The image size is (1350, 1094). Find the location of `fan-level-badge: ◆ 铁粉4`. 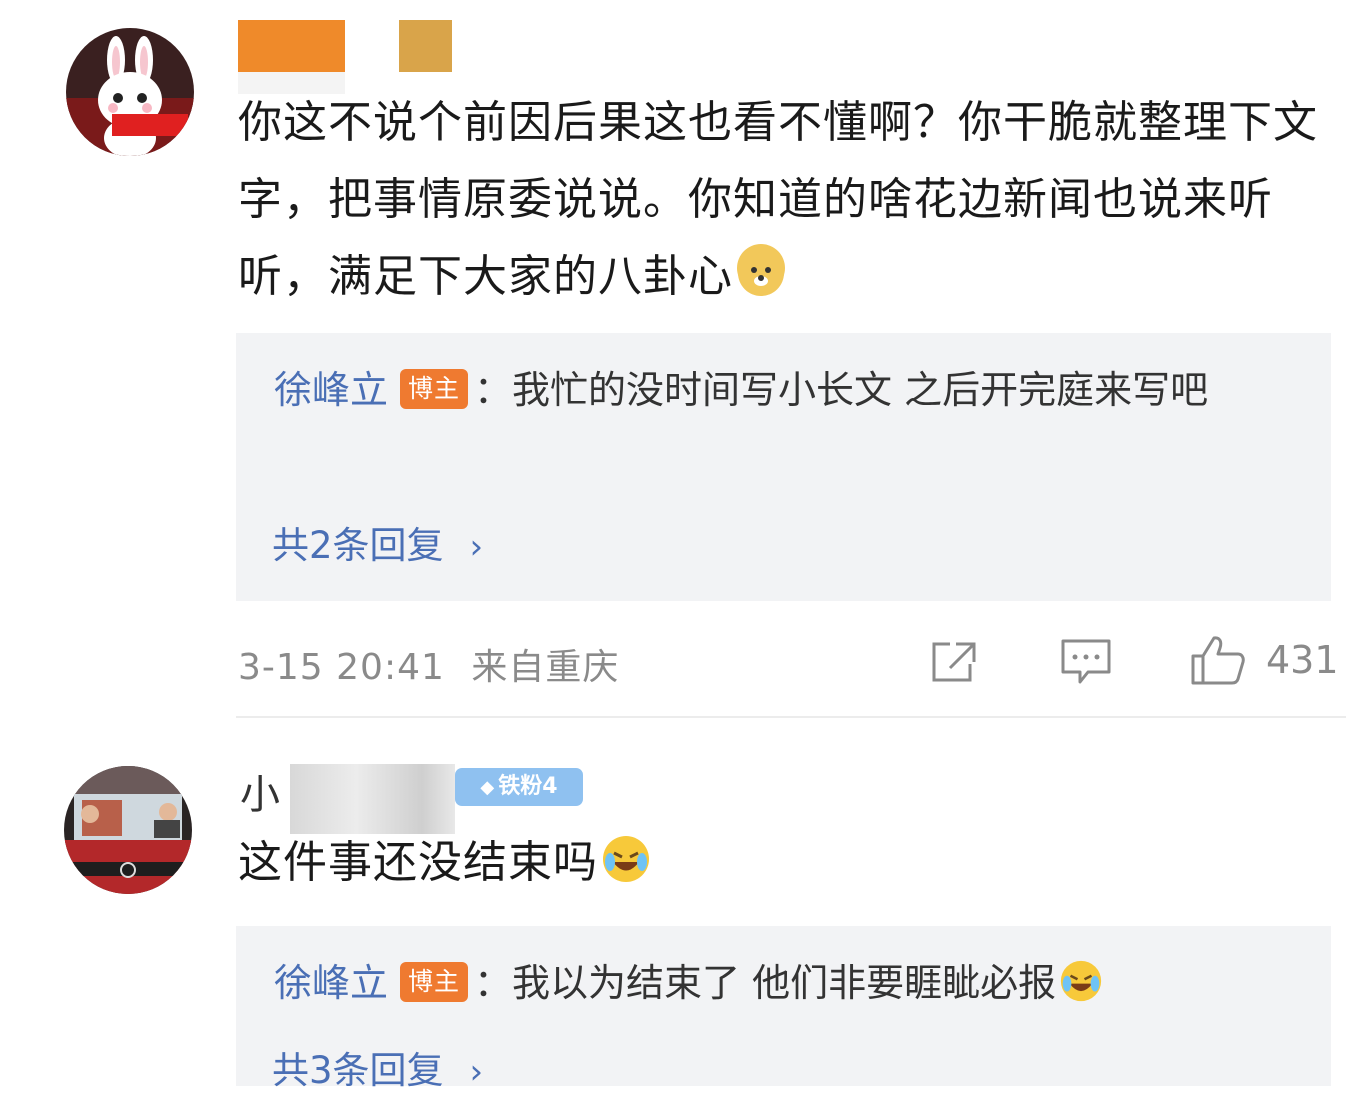

fan-level-badge: ◆ 铁粉4 is located at coordinates (519, 787).